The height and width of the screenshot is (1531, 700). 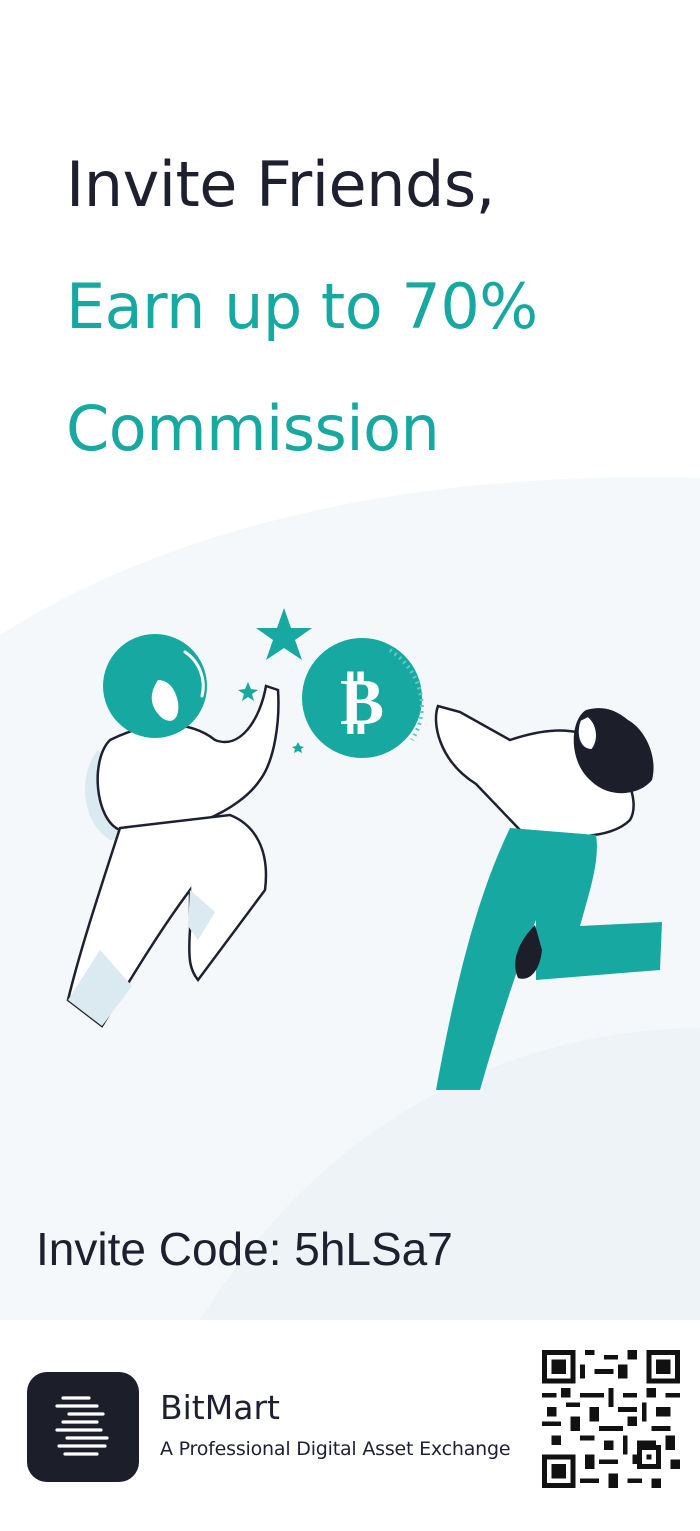 I want to click on star-icon, so click(x=284, y=634).